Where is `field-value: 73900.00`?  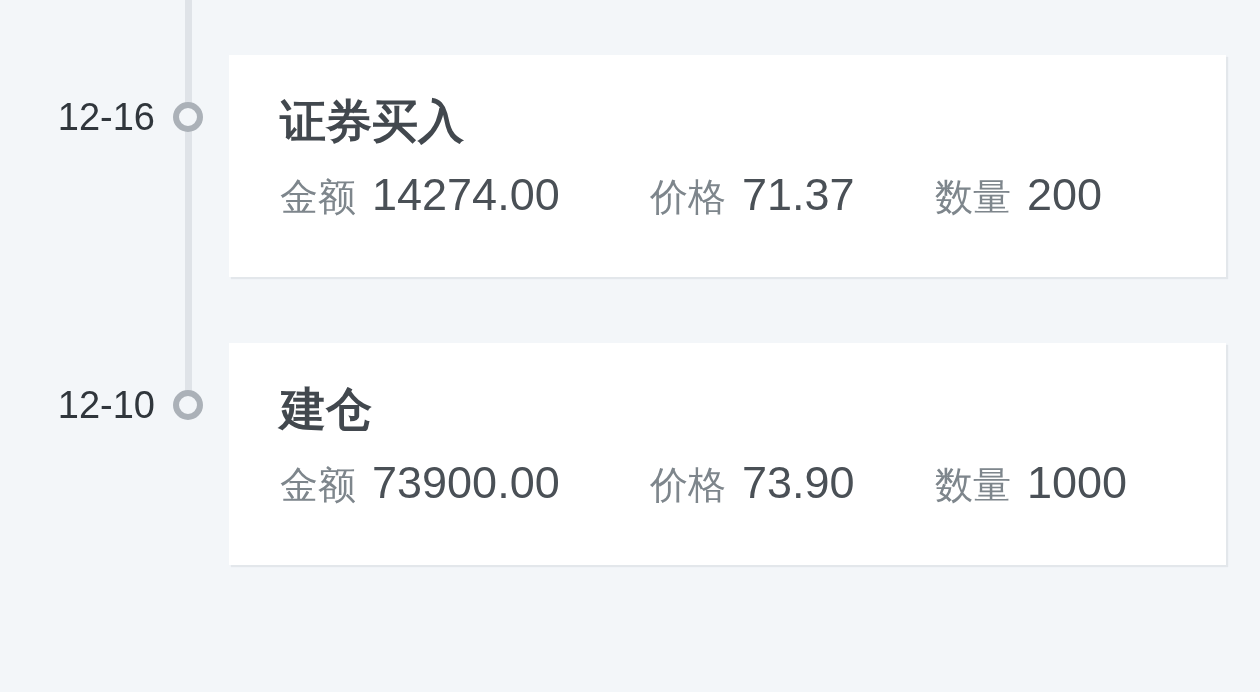 field-value: 73900.00 is located at coordinates (466, 483).